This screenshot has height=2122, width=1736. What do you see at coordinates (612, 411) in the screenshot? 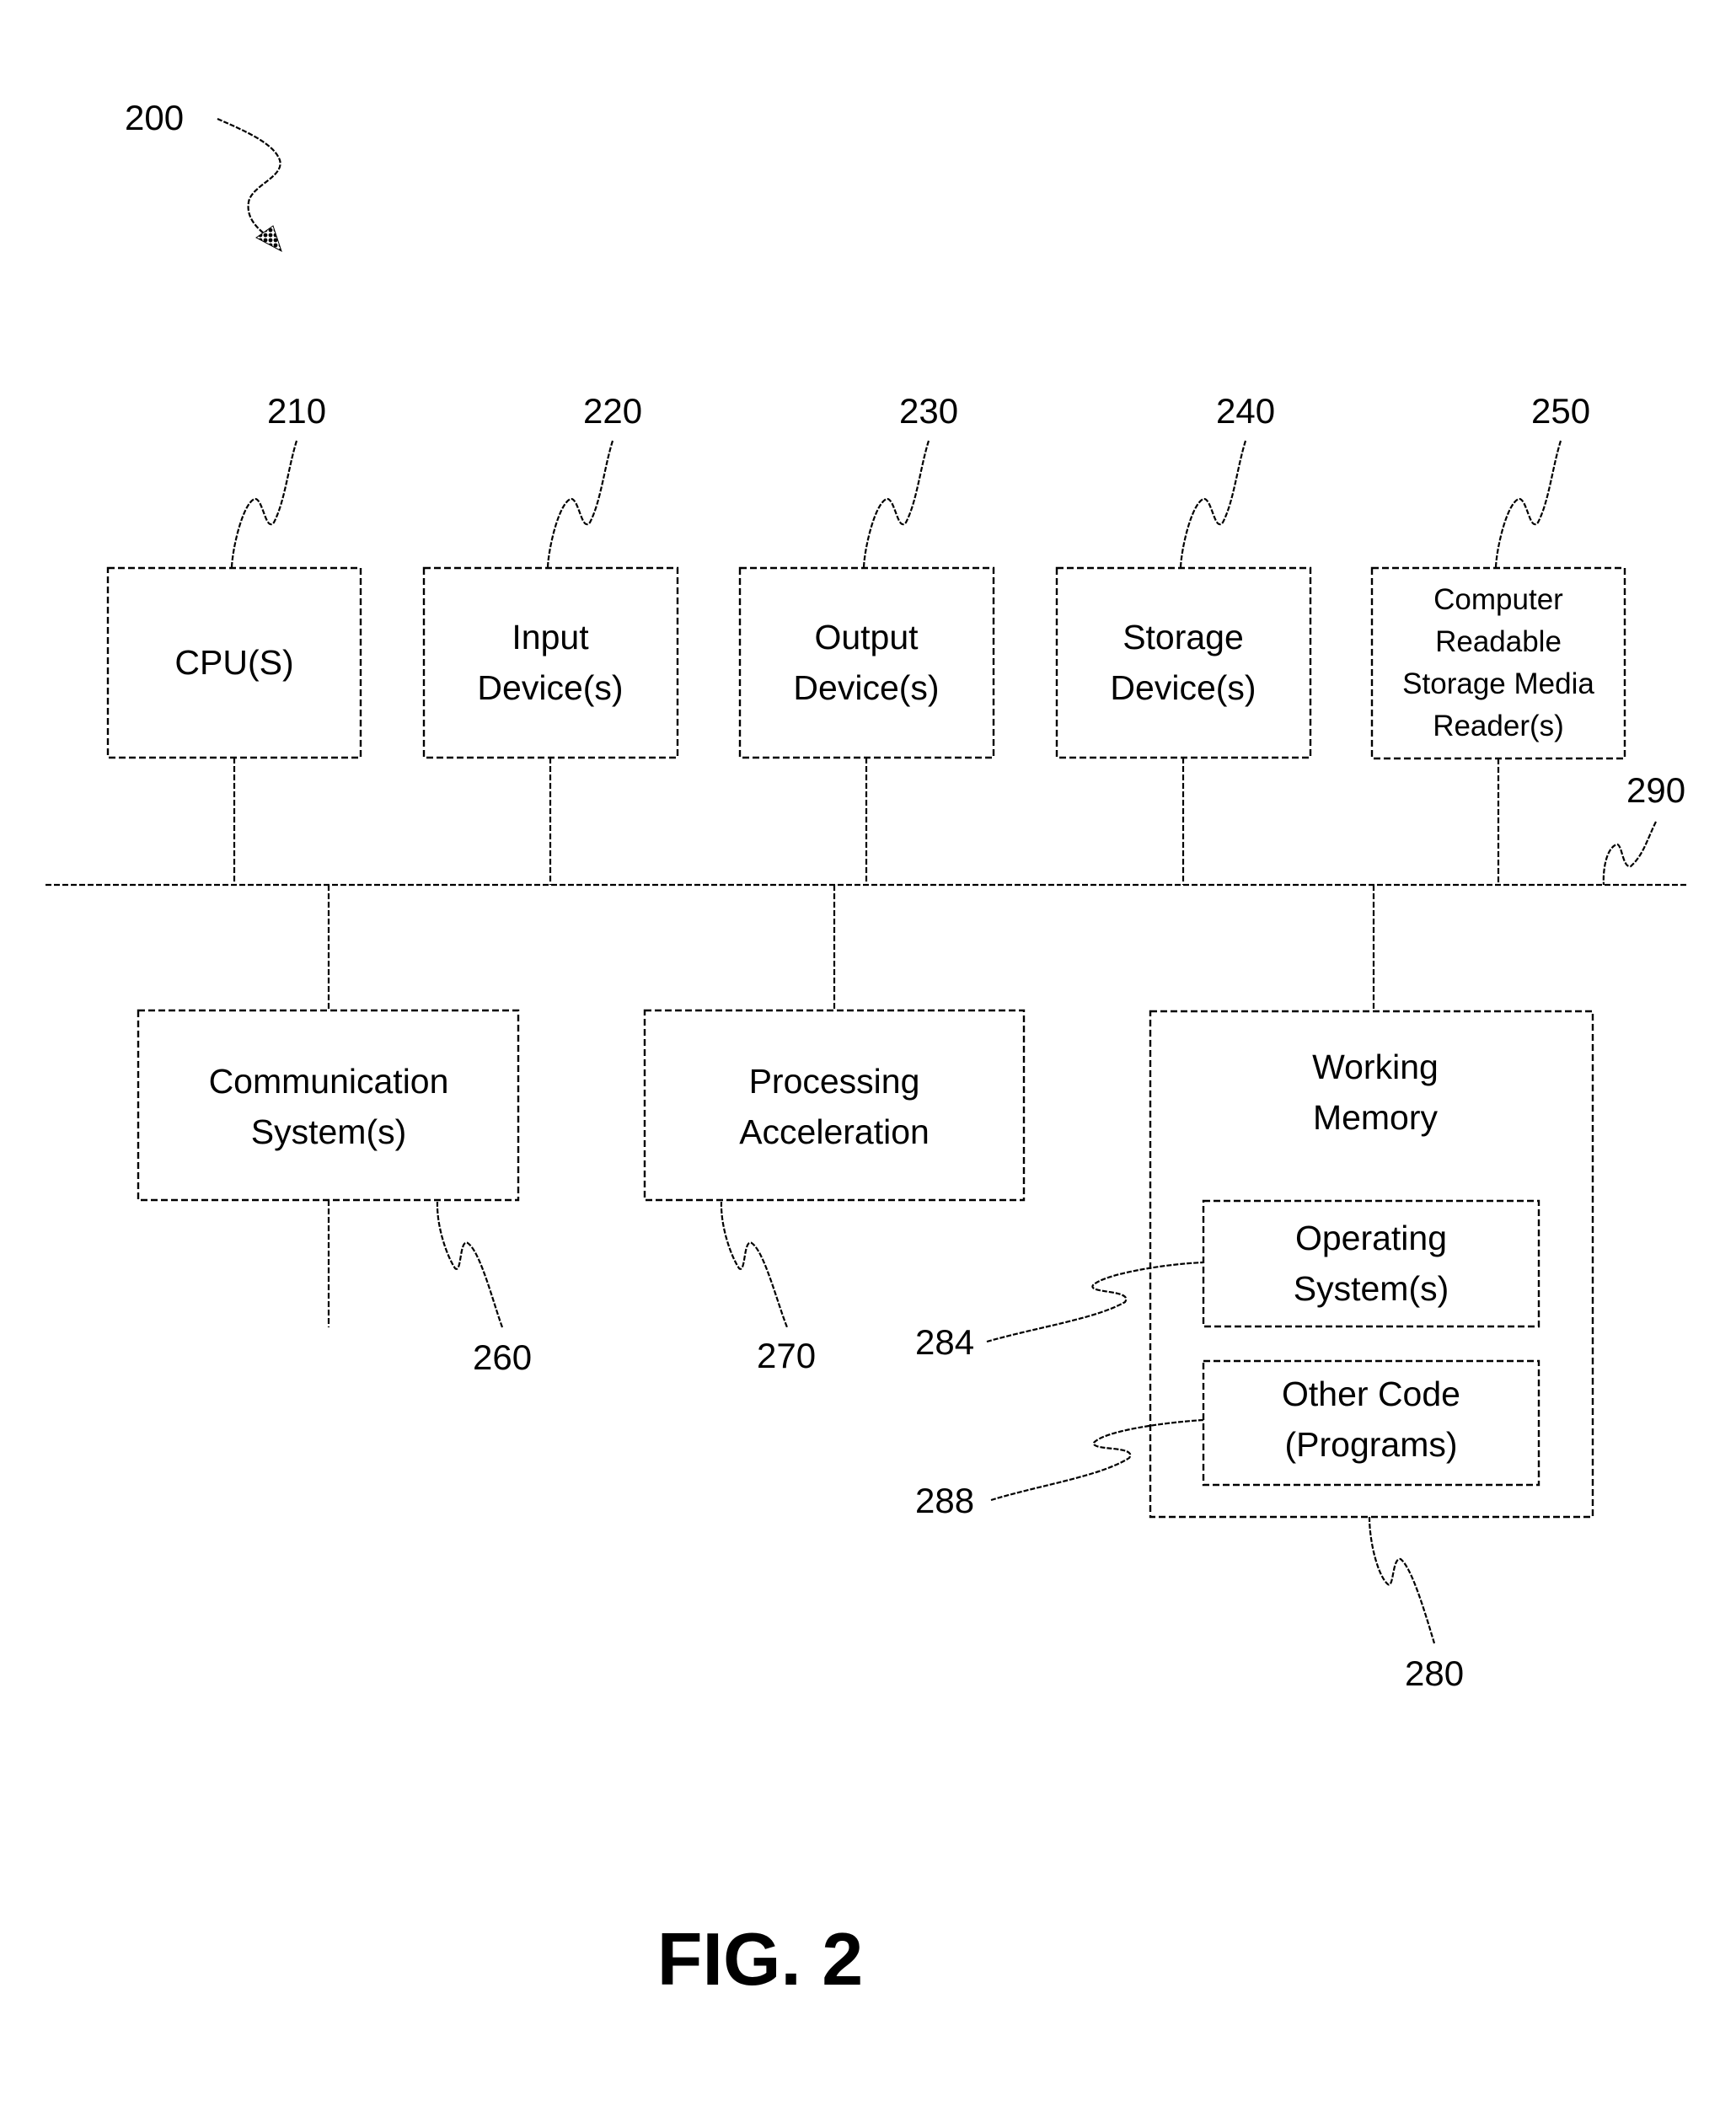
I see `ref-label-220: 220` at bounding box center [612, 411].